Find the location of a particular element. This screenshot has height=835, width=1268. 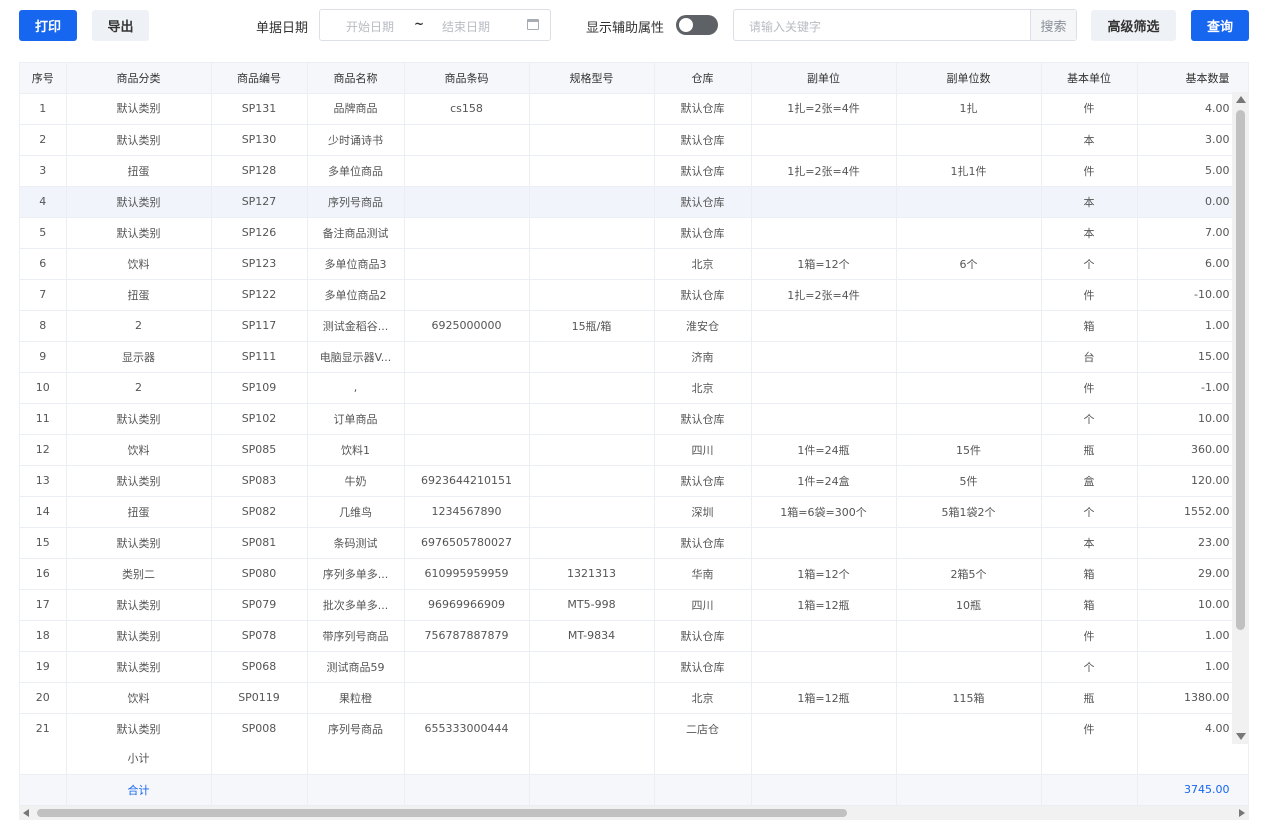

table-cell: 5件 is located at coordinates (969, 481).